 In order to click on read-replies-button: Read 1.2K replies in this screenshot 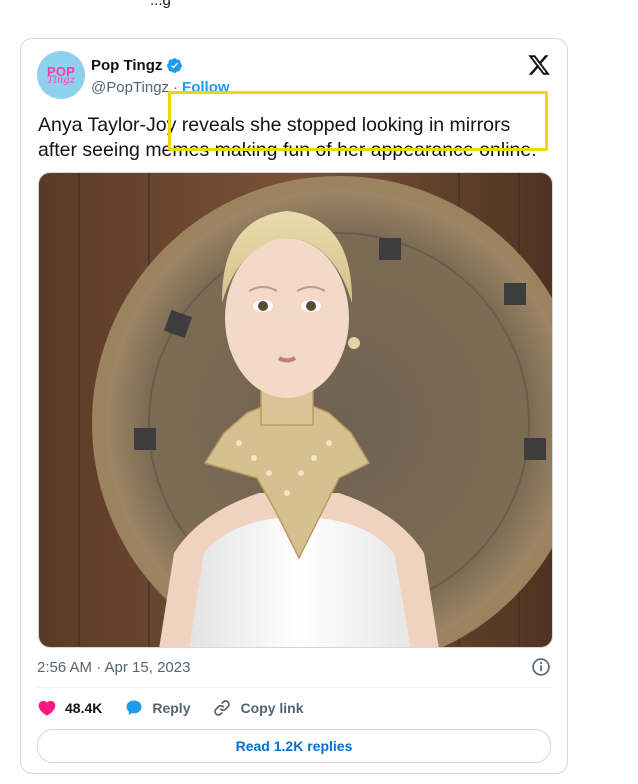, I will do `click(294, 746)`.